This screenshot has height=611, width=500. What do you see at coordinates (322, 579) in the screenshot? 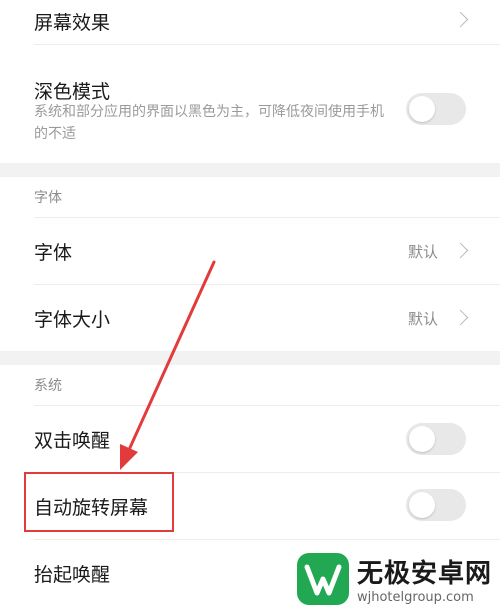
I see `logo-icon` at bounding box center [322, 579].